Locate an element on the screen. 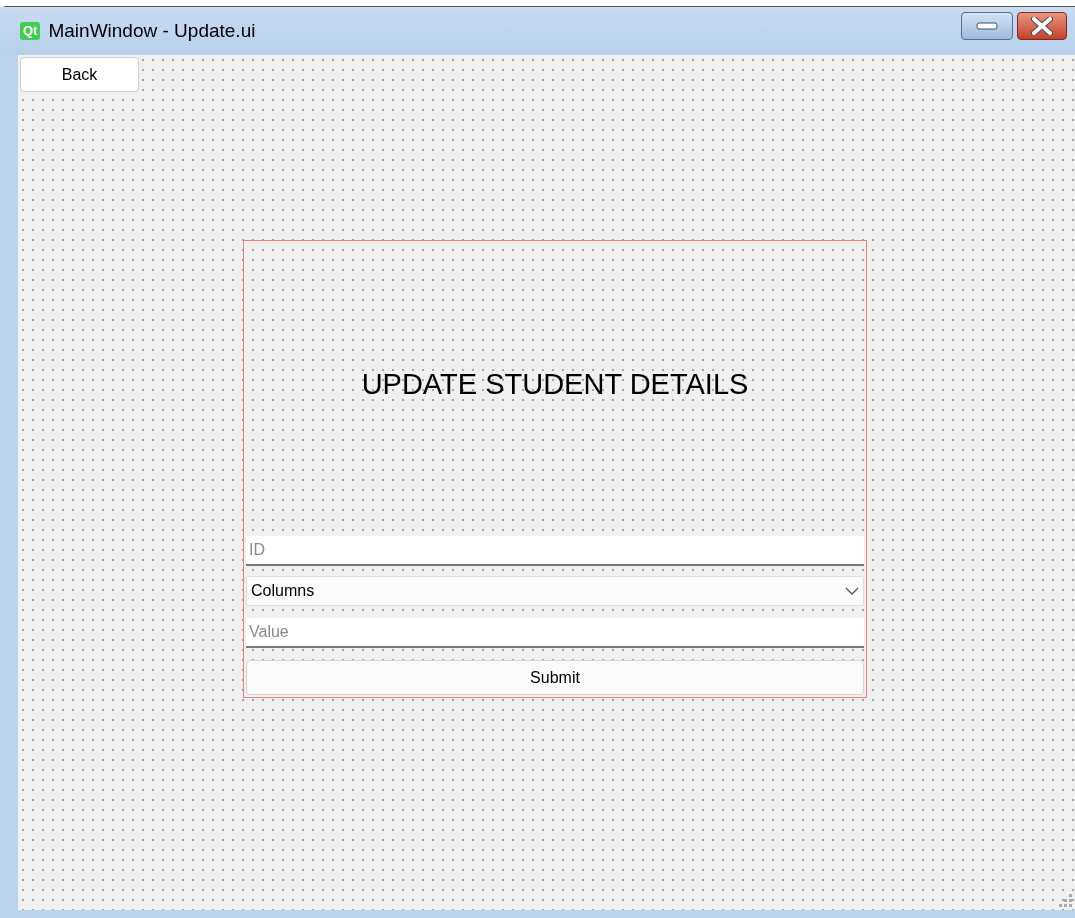  close-button is located at coordinates (1042, 26).